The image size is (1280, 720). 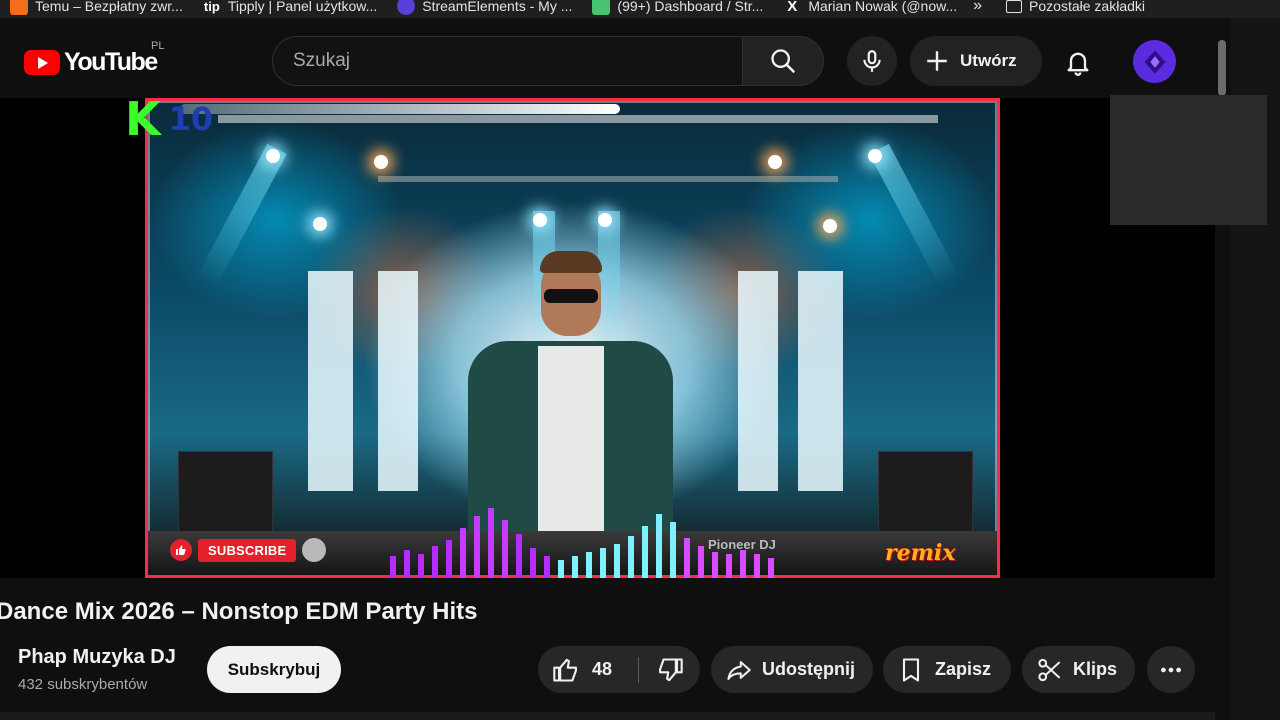 I want to click on microphone-icon, so click(x=872, y=61).